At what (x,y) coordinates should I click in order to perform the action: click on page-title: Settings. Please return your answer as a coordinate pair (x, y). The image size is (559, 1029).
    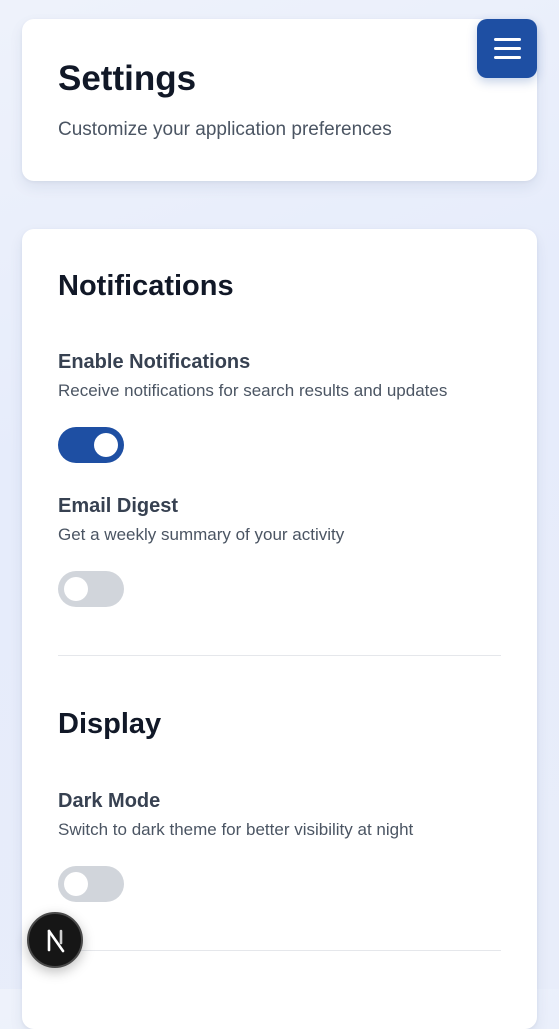
    Looking at the image, I should click on (127, 78).